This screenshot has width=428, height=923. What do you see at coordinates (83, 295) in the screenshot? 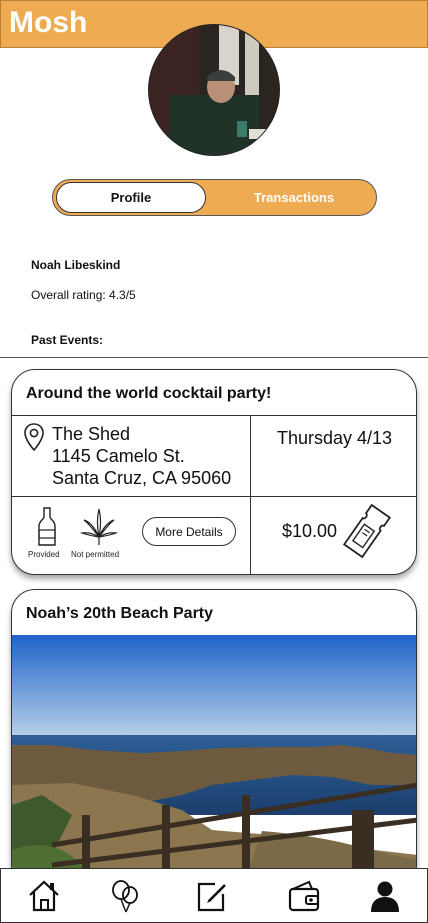
I see `overall-rating: Overall rating: 4.3/5` at bounding box center [83, 295].